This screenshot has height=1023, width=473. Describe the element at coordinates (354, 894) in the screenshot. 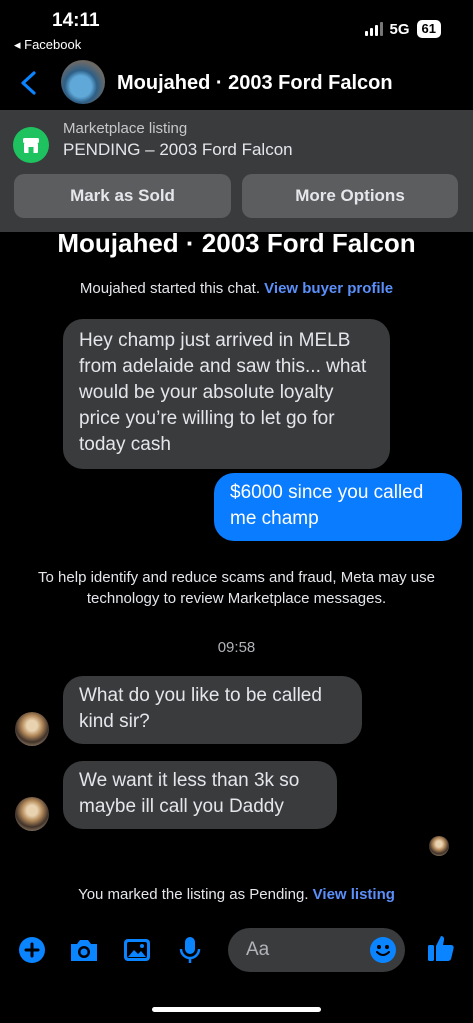

I see `view-listing-link: View listing` at that location.